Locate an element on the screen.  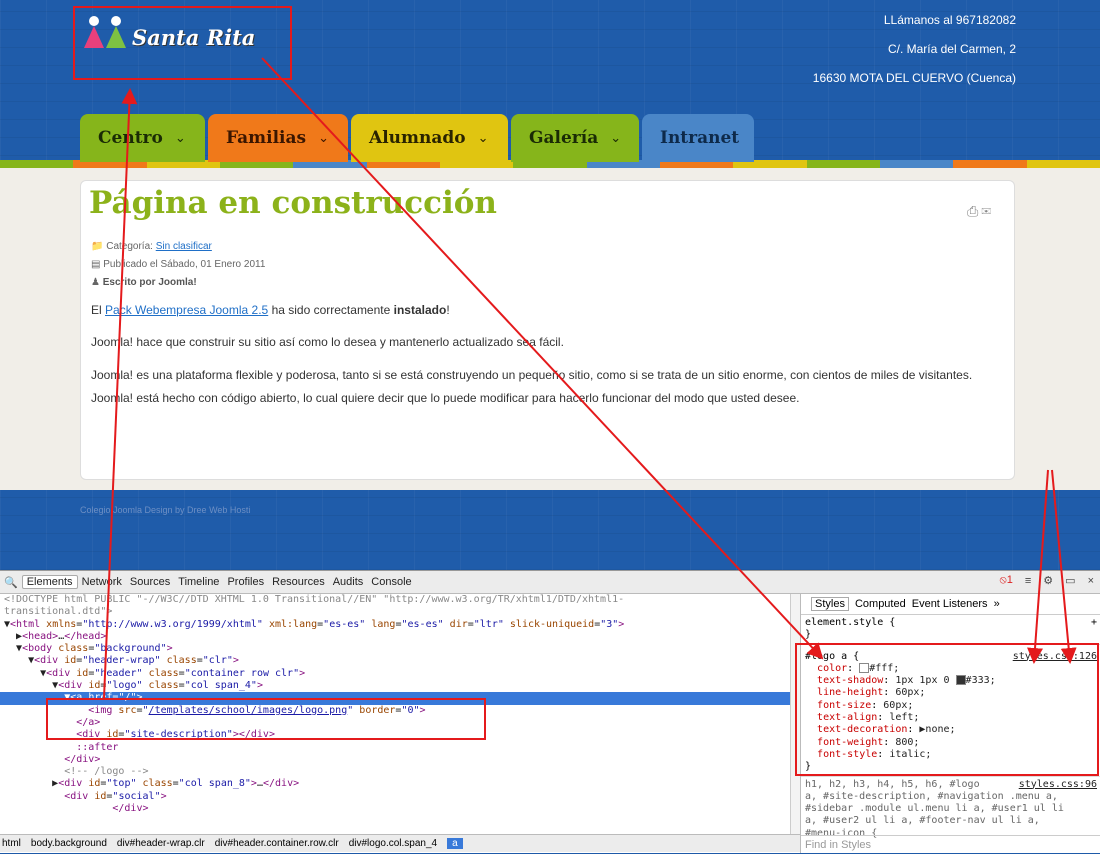
gear-icon: ⚙ is located at coordinates (1048, 580).